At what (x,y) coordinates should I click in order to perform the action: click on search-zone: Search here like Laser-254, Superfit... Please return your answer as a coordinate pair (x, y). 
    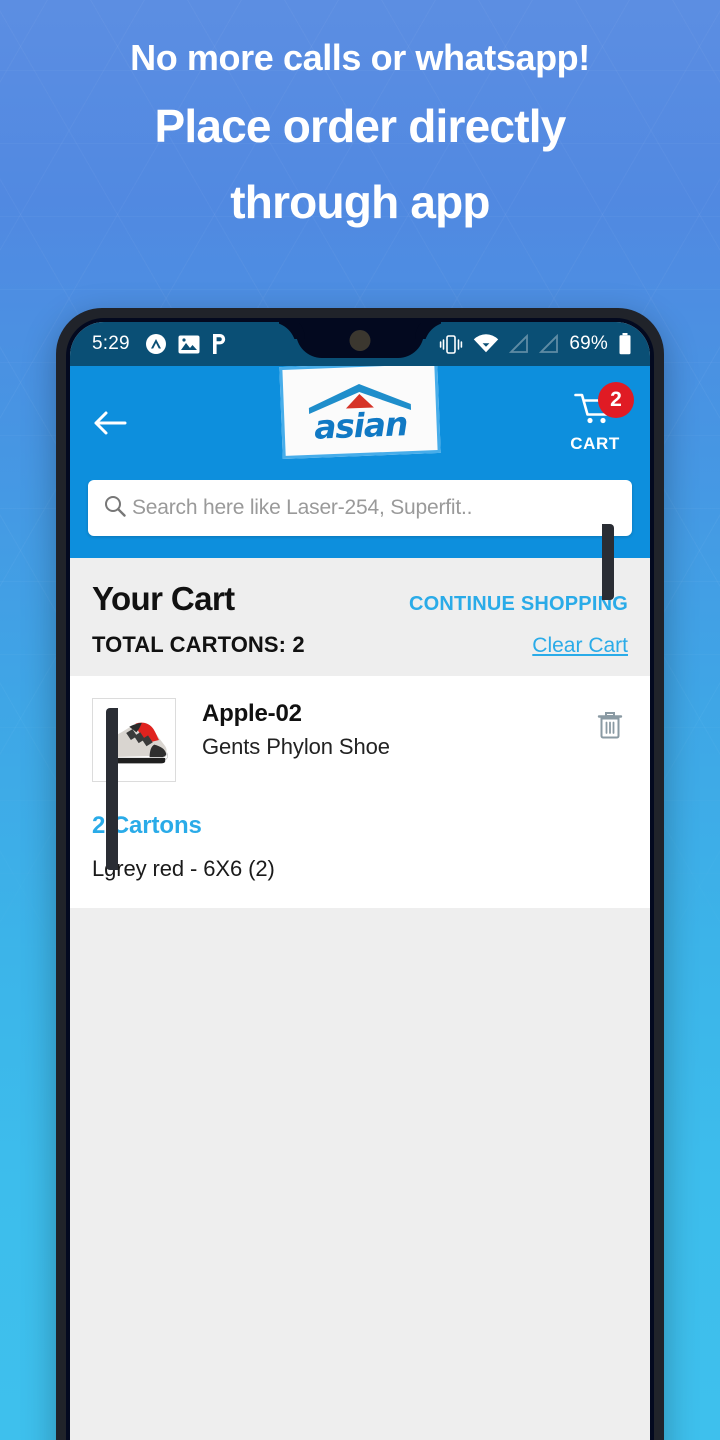
    Looking at the image, I should click on (360, 519).